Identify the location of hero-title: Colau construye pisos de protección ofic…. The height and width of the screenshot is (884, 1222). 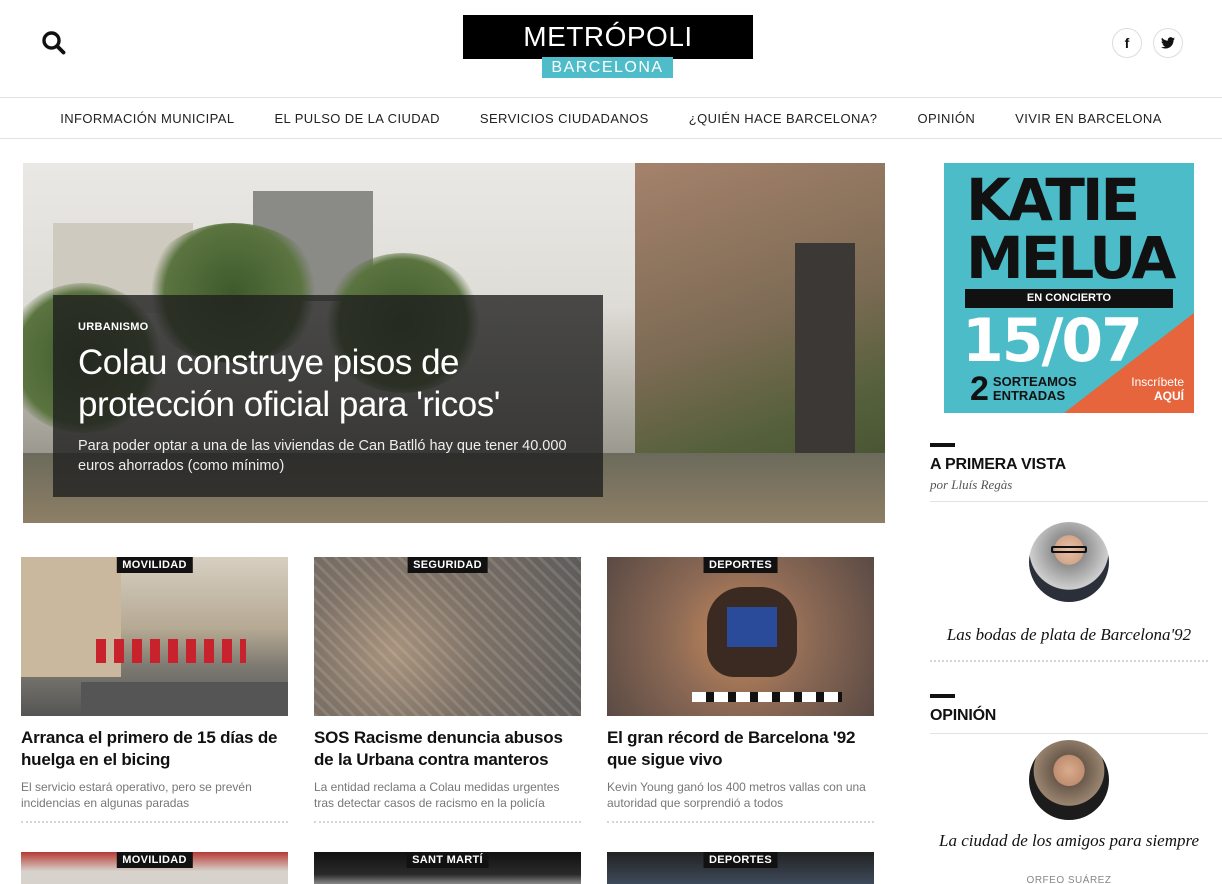
(328, 384).